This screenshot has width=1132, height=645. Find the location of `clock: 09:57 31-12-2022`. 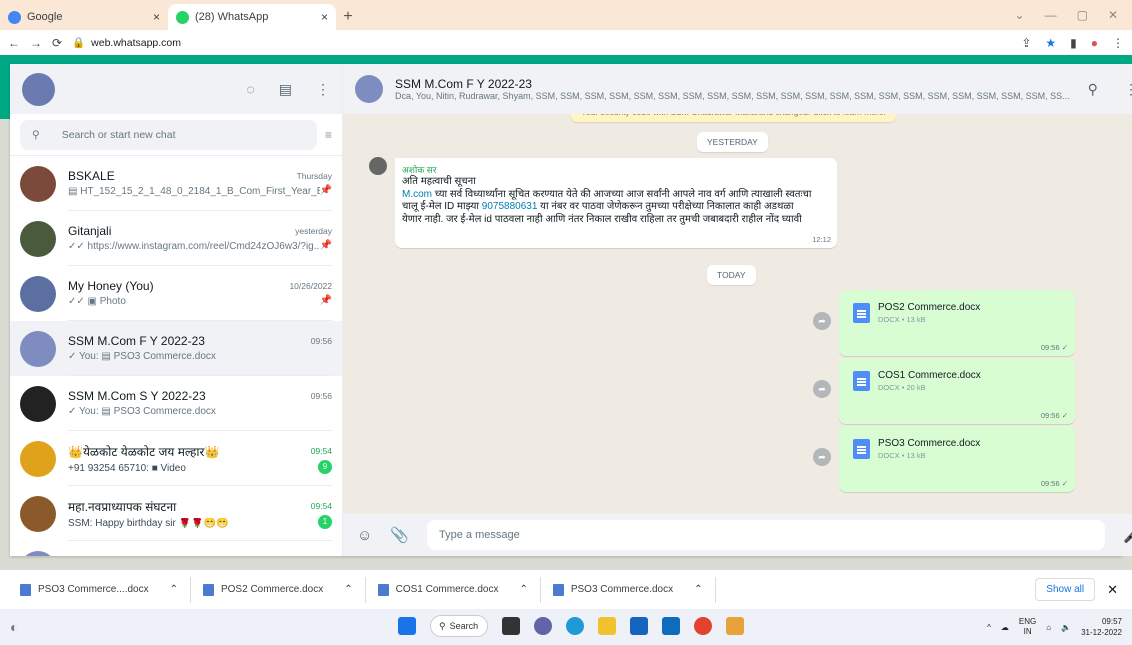

clock: 09:57 31-12-2022 is located at coordinates (1101, 627).